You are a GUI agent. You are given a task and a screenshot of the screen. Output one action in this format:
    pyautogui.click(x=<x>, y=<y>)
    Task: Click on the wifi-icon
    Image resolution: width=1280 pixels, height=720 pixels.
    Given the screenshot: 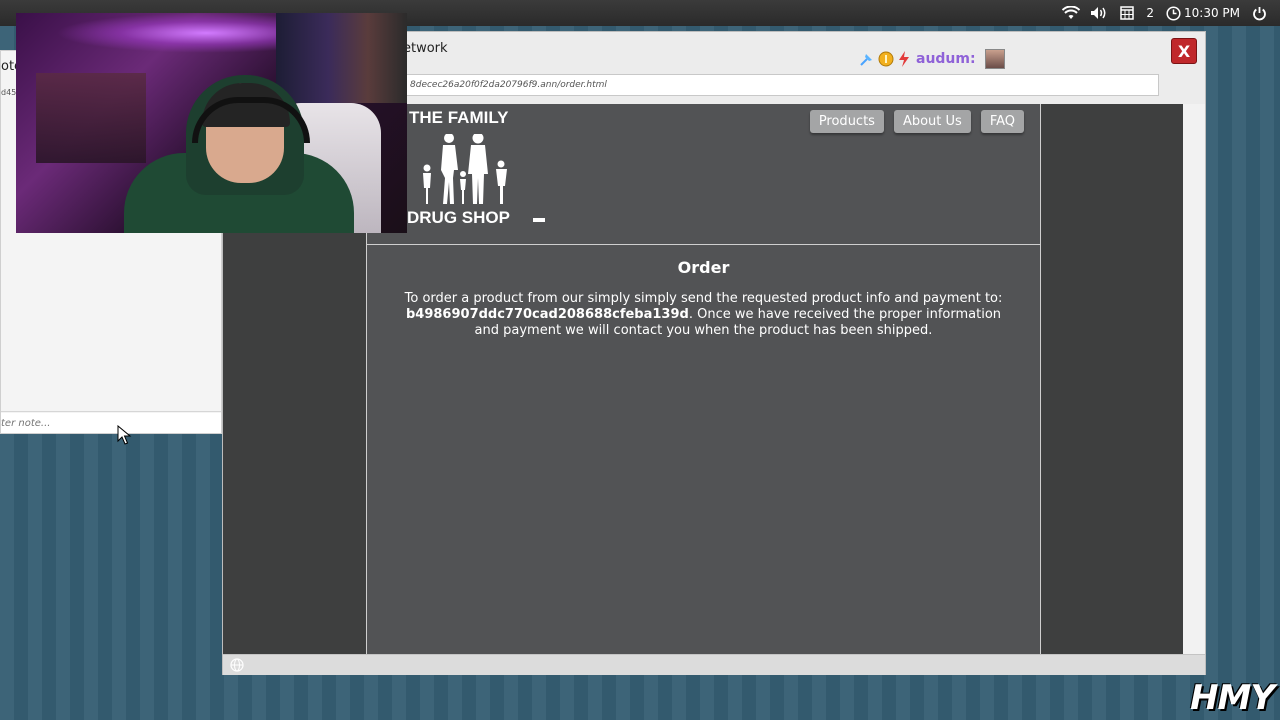 What is the action you would take?
    pyautogui.click(x=1071, y=13)
    